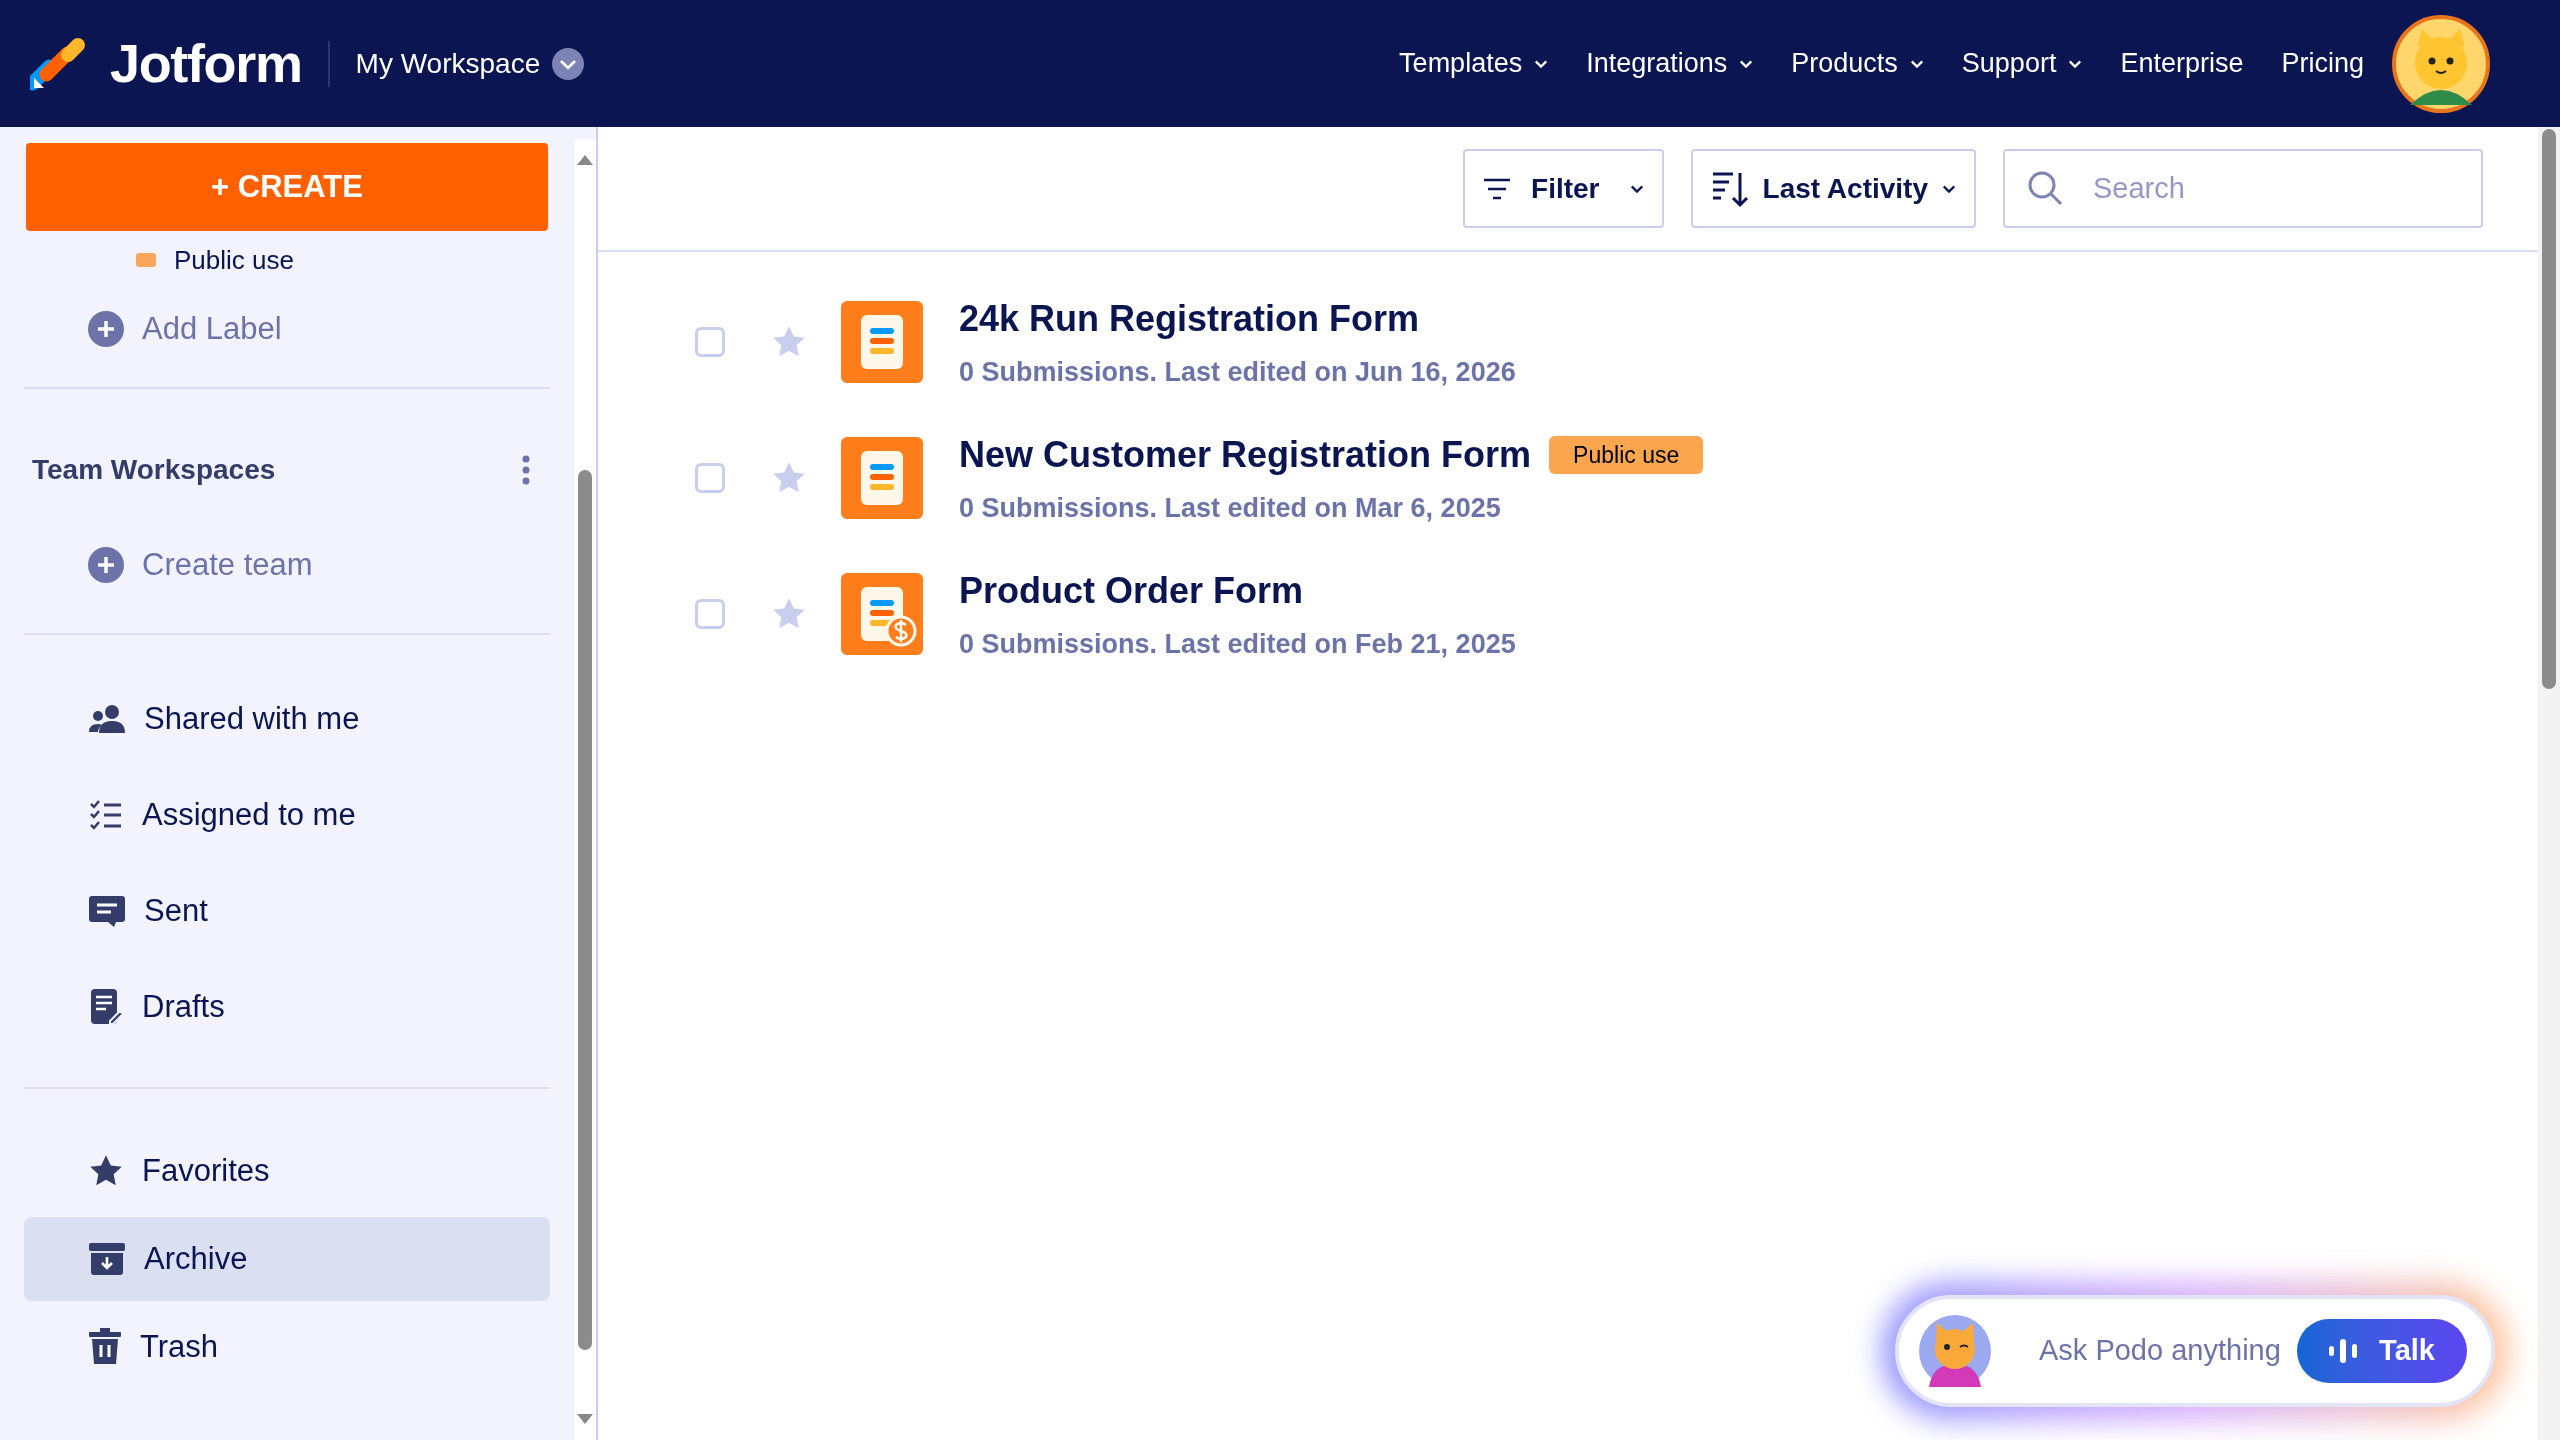 The image size is (2560, 1440). What do you see at coordinates (287, 1259) in the screenshot?
I see `sidebar-item: Archive` at bounding box center [287, 1259].